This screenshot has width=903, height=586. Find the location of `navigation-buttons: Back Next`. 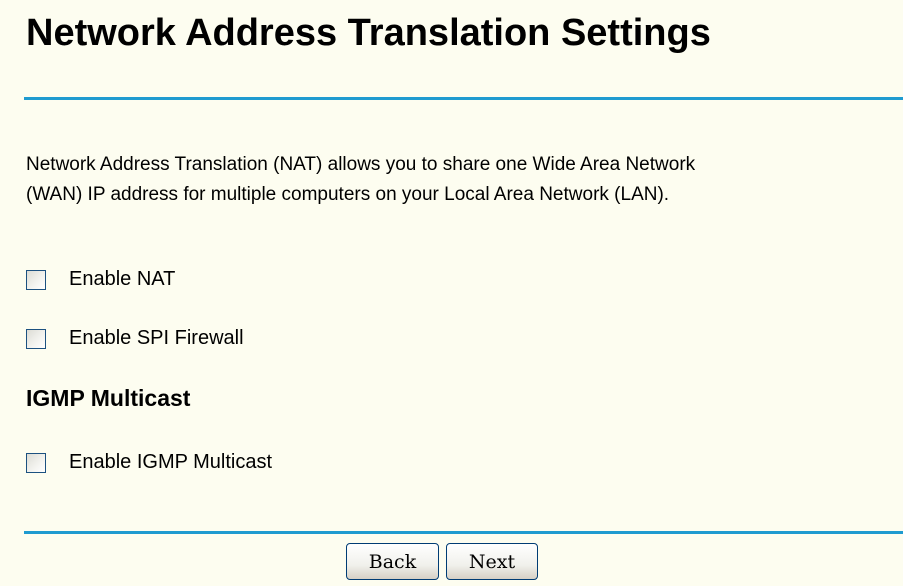

navigation-buttons: Back Next is located at coordinates (442, 561).